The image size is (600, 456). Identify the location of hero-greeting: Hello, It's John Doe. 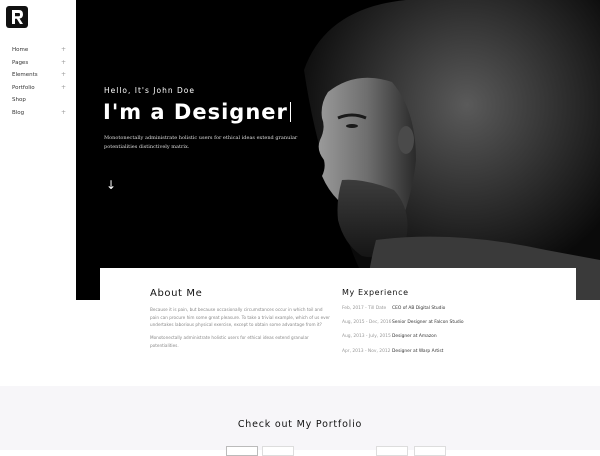
(149, 90).